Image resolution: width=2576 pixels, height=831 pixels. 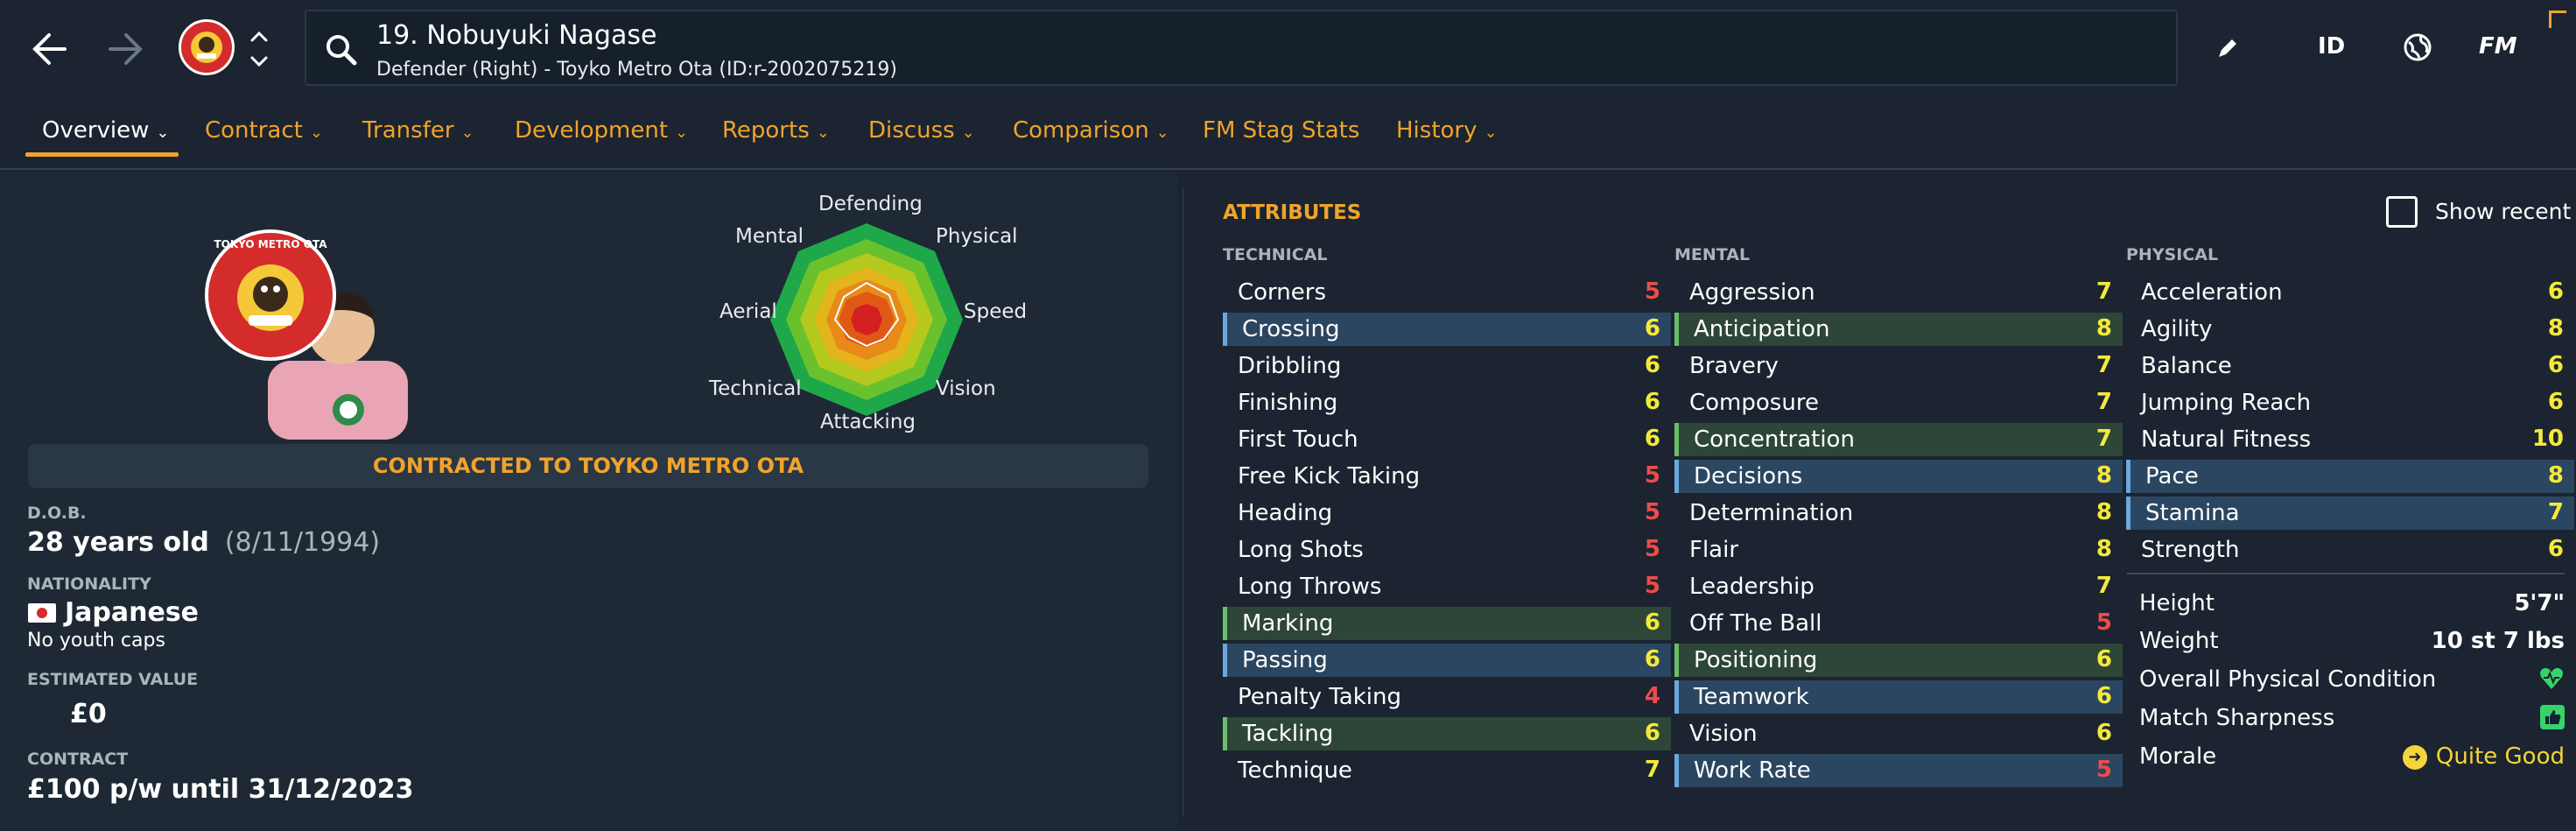 What do you see at coordinates (1898, 439) in the screenshot?
I see `attr-row-concentration: Concentration 7` at bounding box center [1898, 439].